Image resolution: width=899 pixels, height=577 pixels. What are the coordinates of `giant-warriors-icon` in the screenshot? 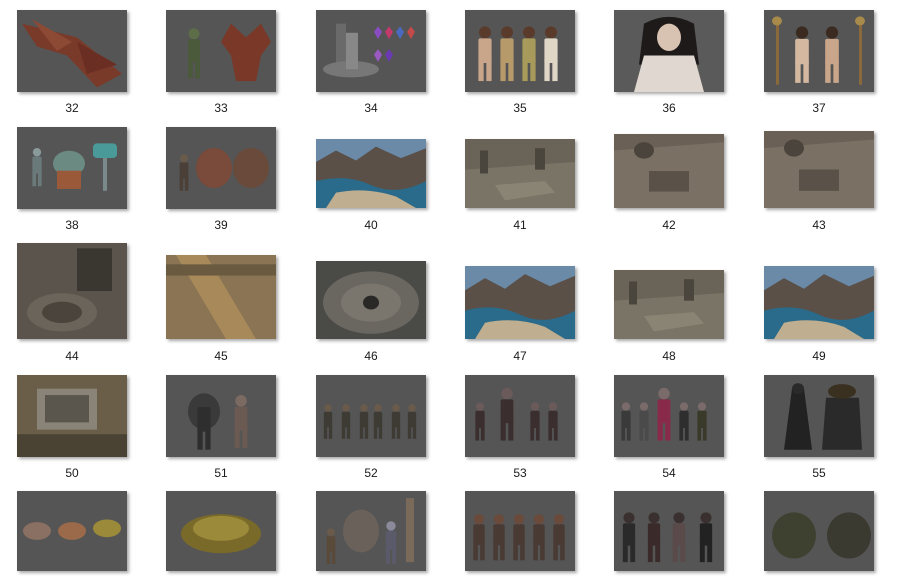 It's located at (371, 531).